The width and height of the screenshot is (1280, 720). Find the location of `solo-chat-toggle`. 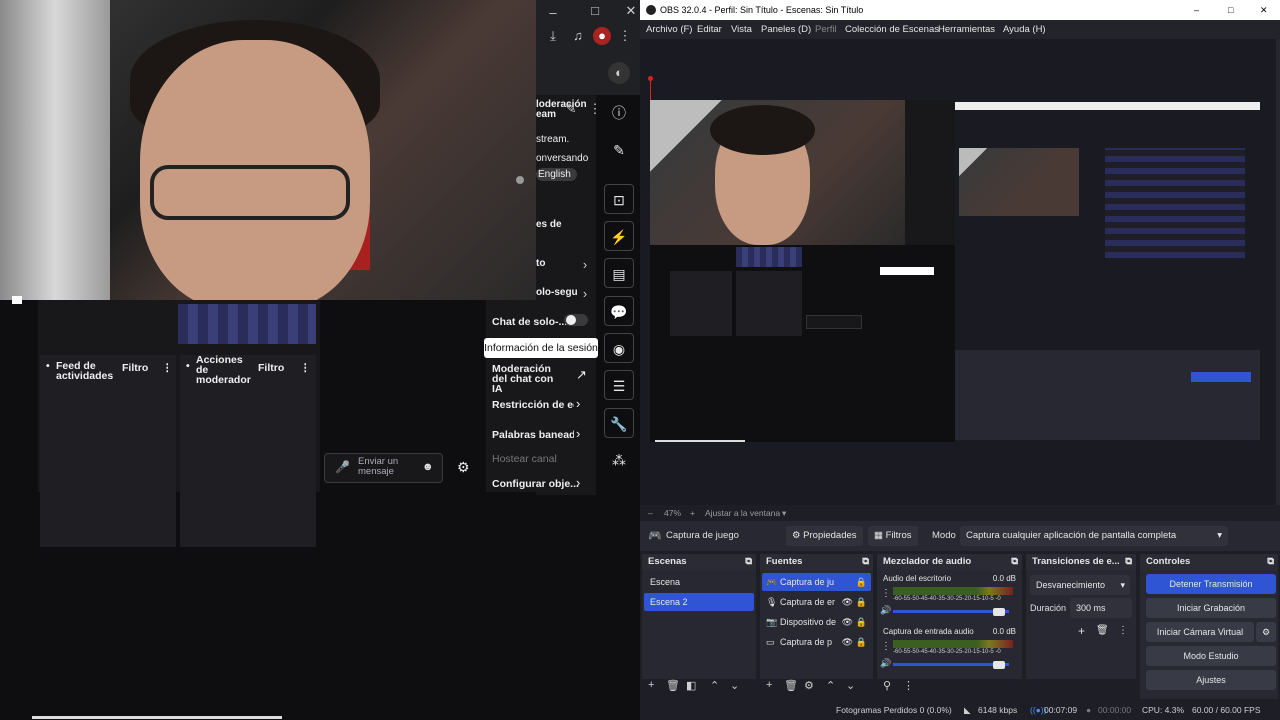

solo-chat-toggle is located at coordinates (576, 320).